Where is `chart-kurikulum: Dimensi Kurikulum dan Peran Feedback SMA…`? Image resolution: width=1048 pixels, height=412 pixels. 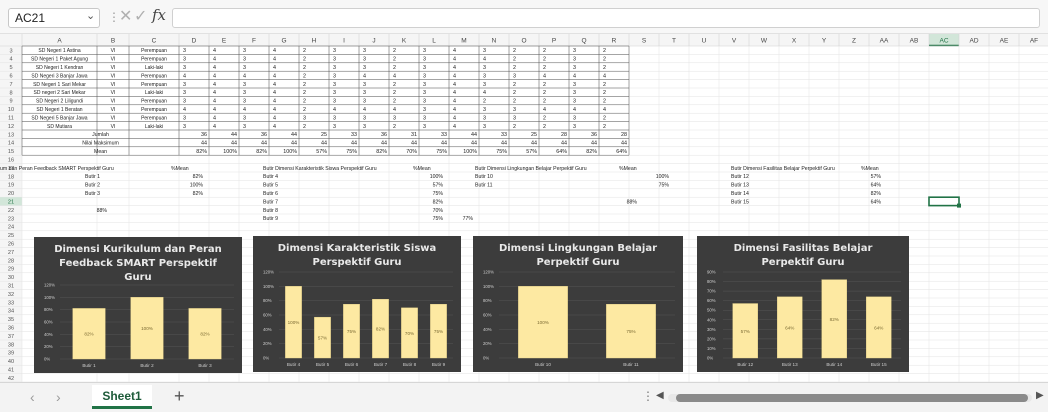
chart-kurikulum: Dimensi Kurikulum dan Peran Feedback SMA… is located at coordinates (138, 305).